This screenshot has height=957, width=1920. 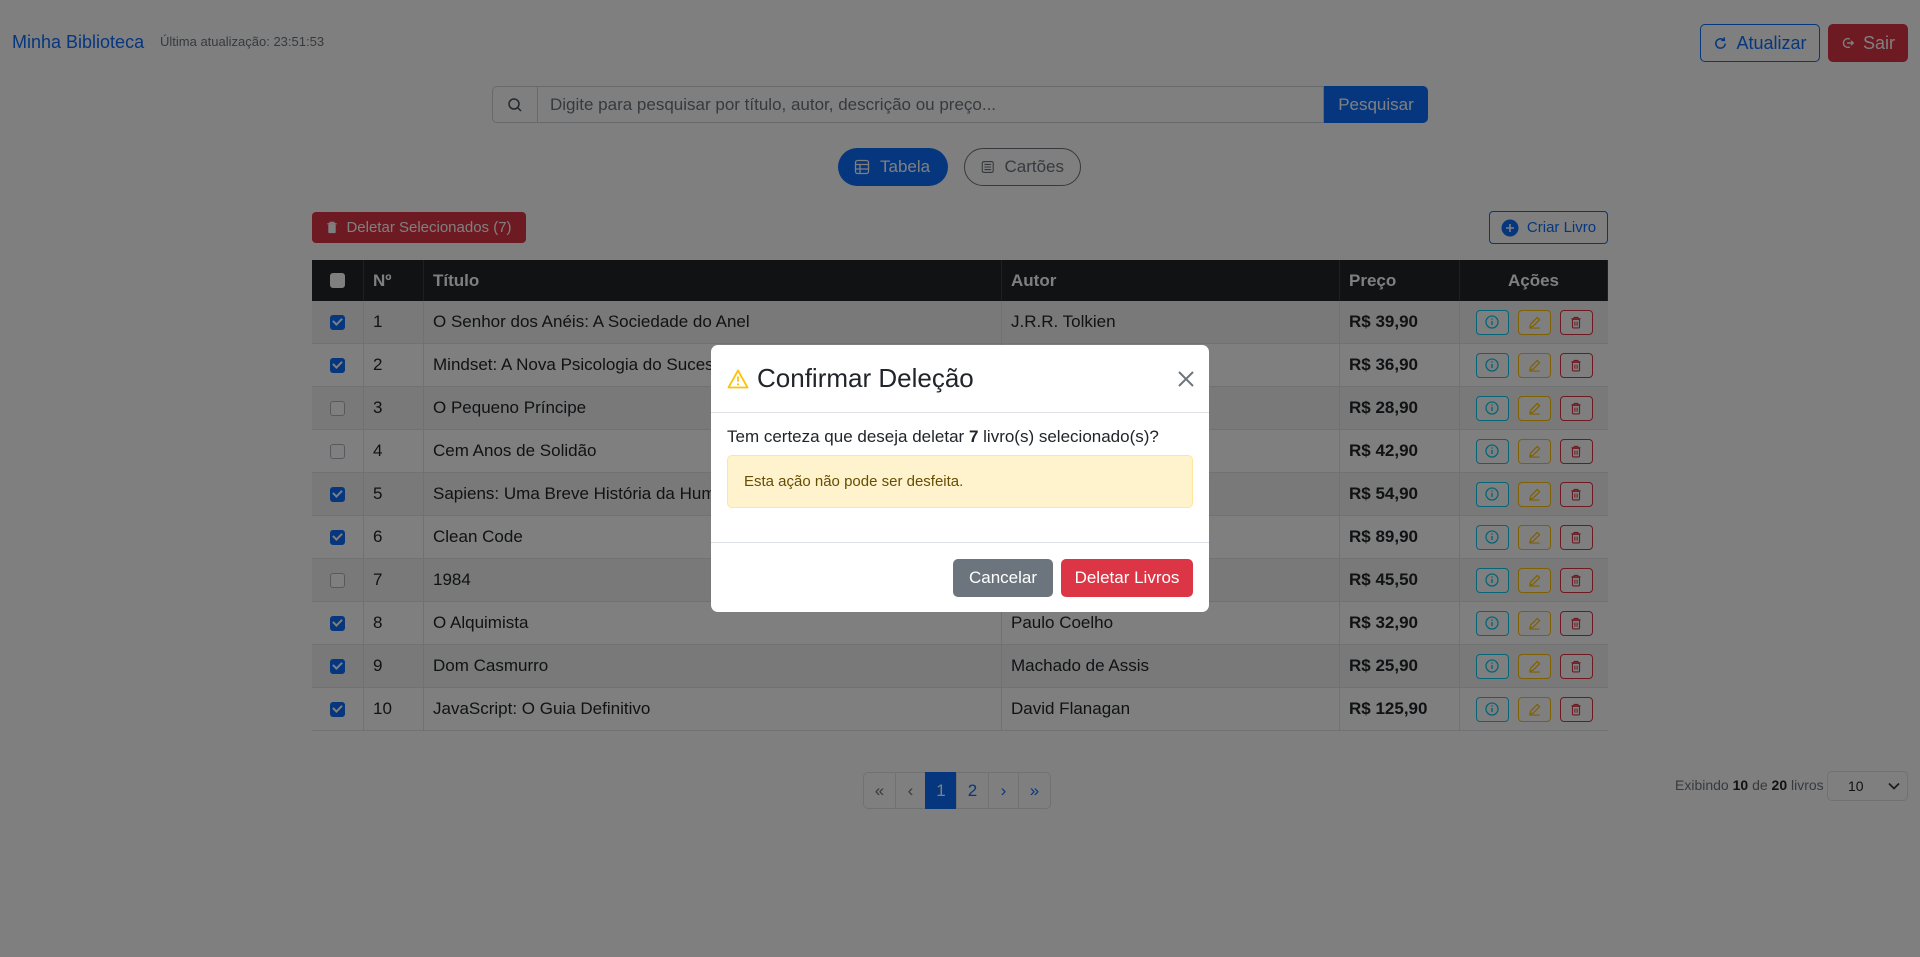 What do you see at coordinates (973, 436) in the screenshot?
I see `modal-question-count: 7` at bounding box center [973, 436].